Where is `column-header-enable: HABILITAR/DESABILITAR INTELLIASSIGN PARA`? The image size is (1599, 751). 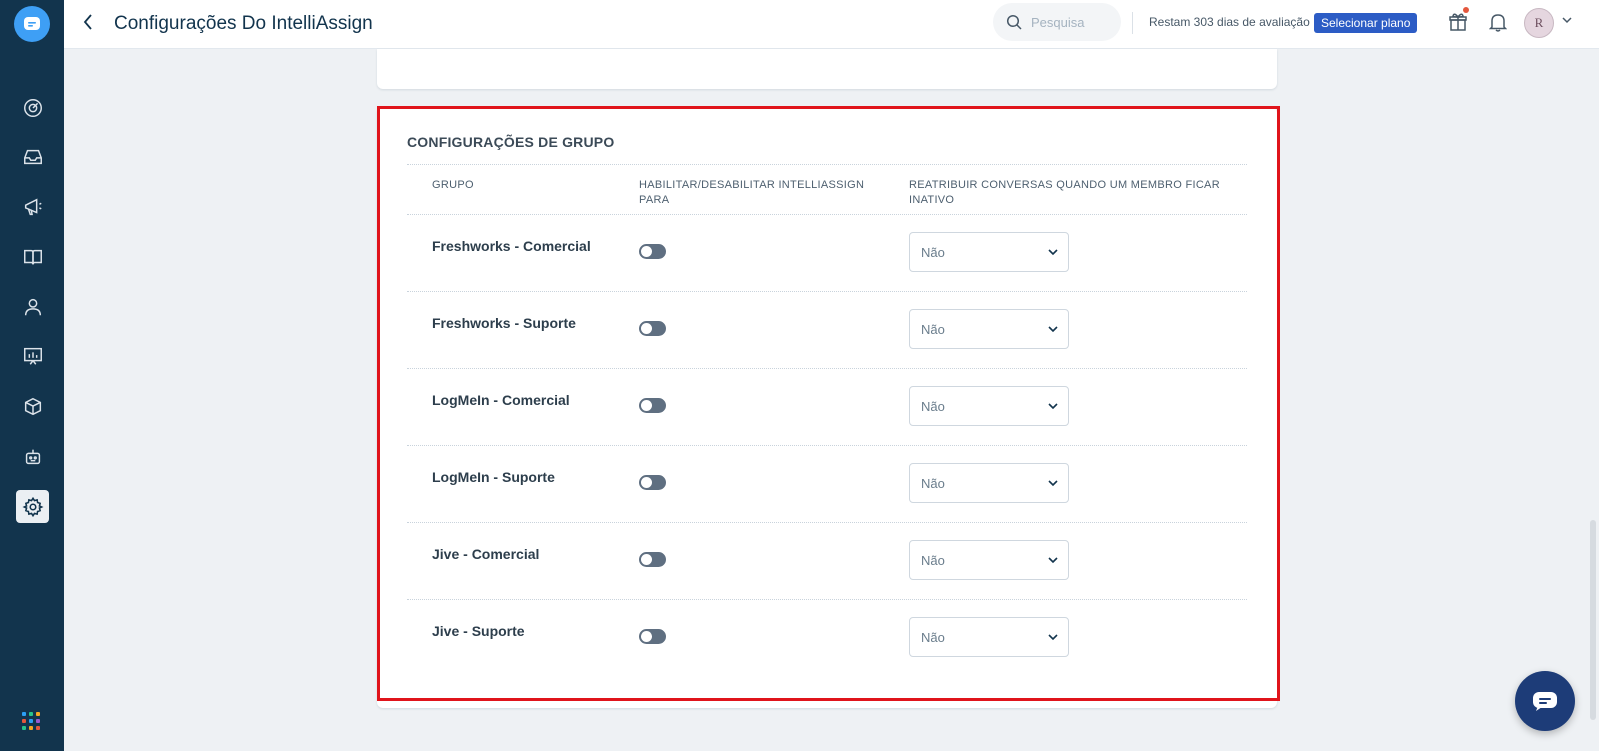 column-header-enable: HABILITAR/DESABILITAR INTELLIASSIGN PARA is located at coordinates (752, 192).